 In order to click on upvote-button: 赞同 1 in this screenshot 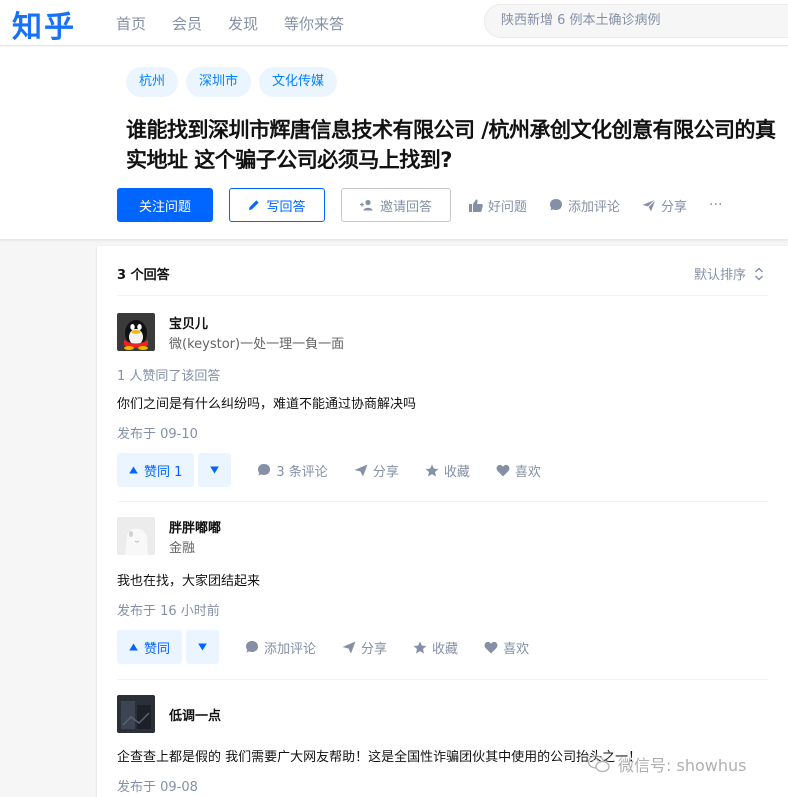, I will do `click(156, 470)`.